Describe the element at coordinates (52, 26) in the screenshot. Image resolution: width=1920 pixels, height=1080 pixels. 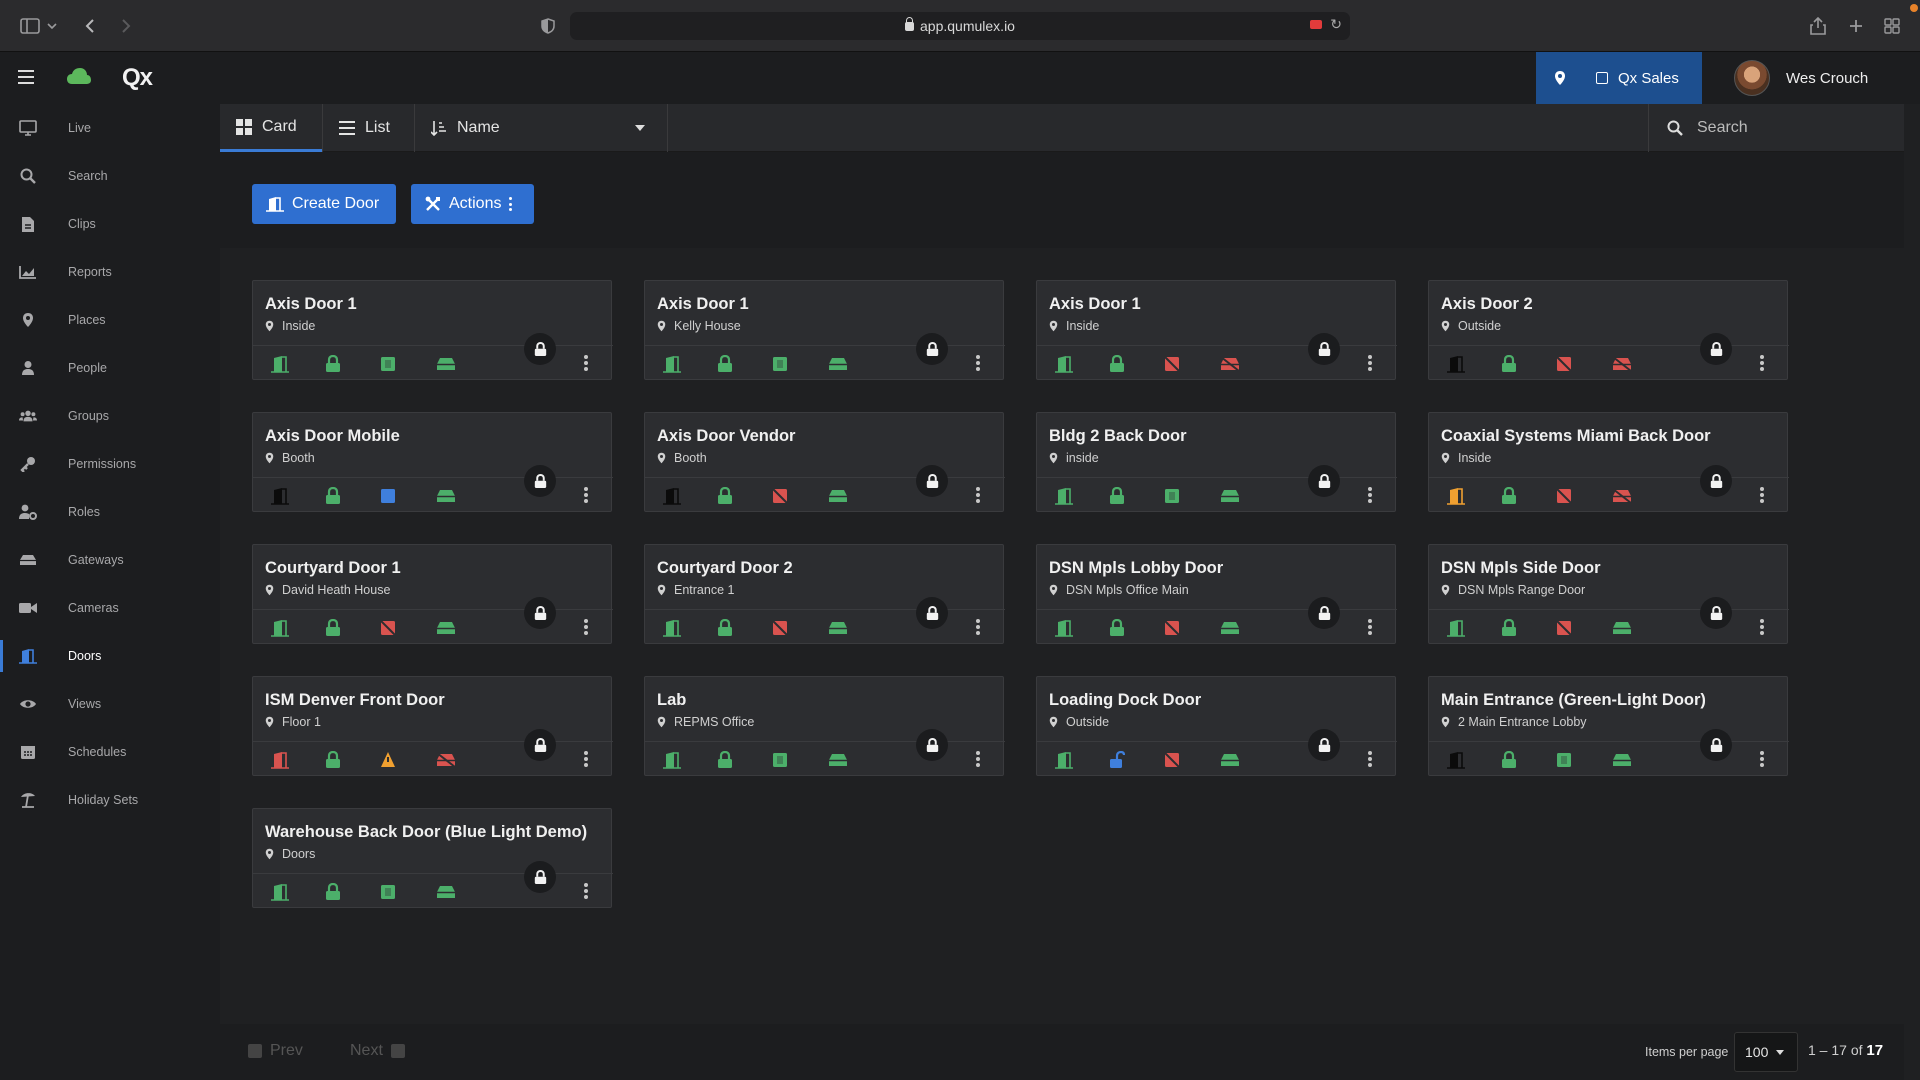
I see `chevron-down-icon` at that location.